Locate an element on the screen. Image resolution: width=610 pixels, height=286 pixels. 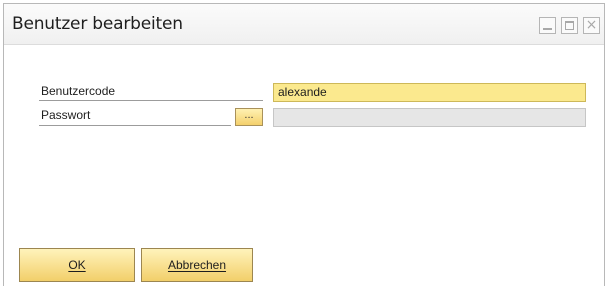
ok-button: OK is located at coordinates (77, 265).